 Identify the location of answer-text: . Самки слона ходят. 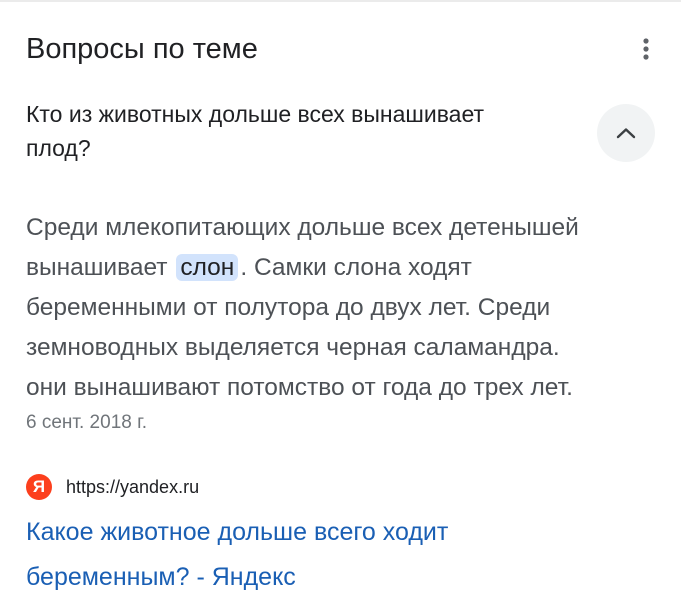
(356, 267).